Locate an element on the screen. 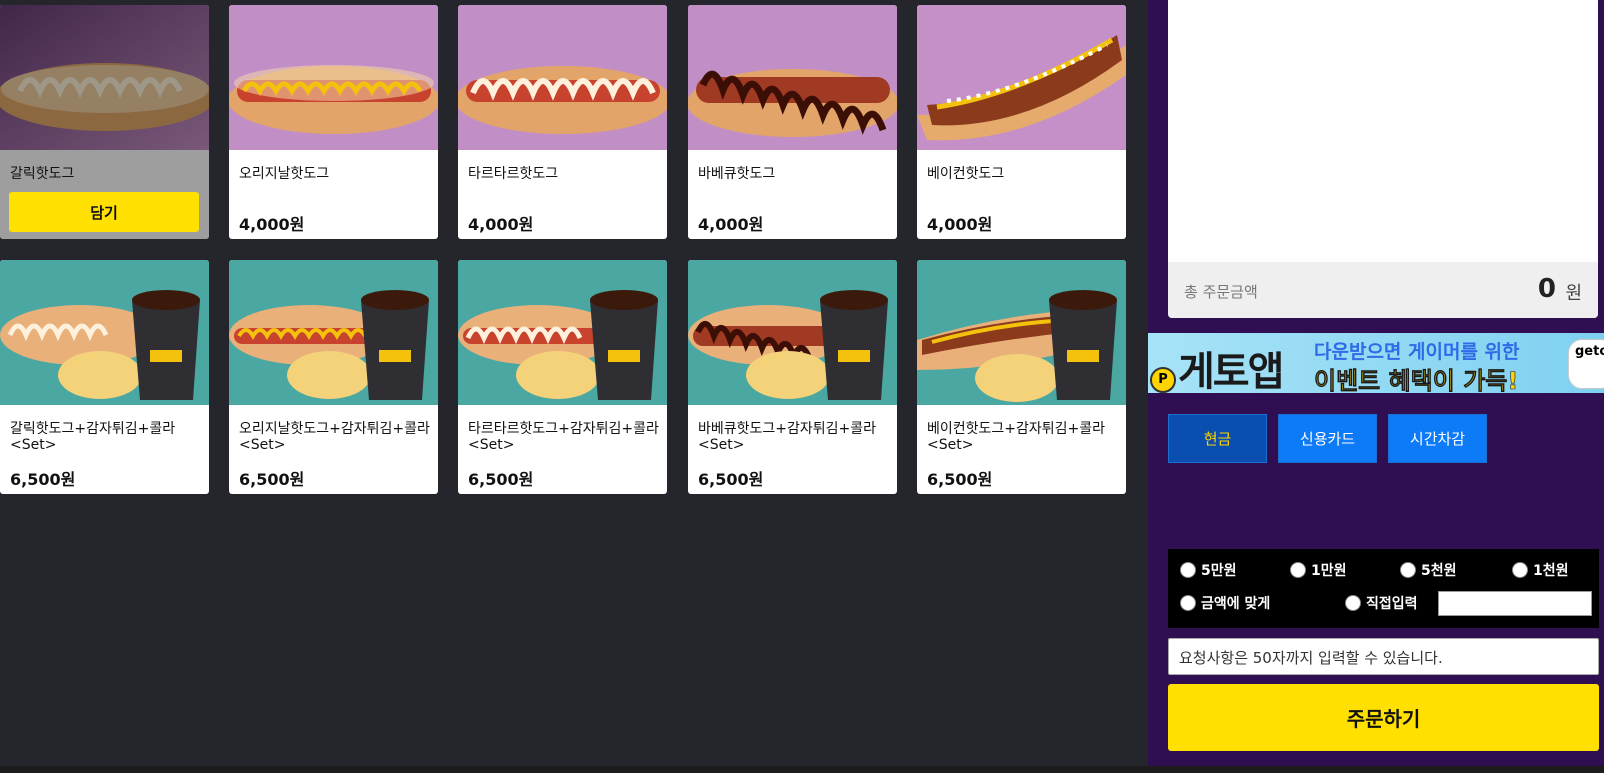 This screenshot has width=1604, height=773. menu-item-name: 오리지날핫도그+감자튀김+콜라 <Set> is located at coordinates (334, 437).